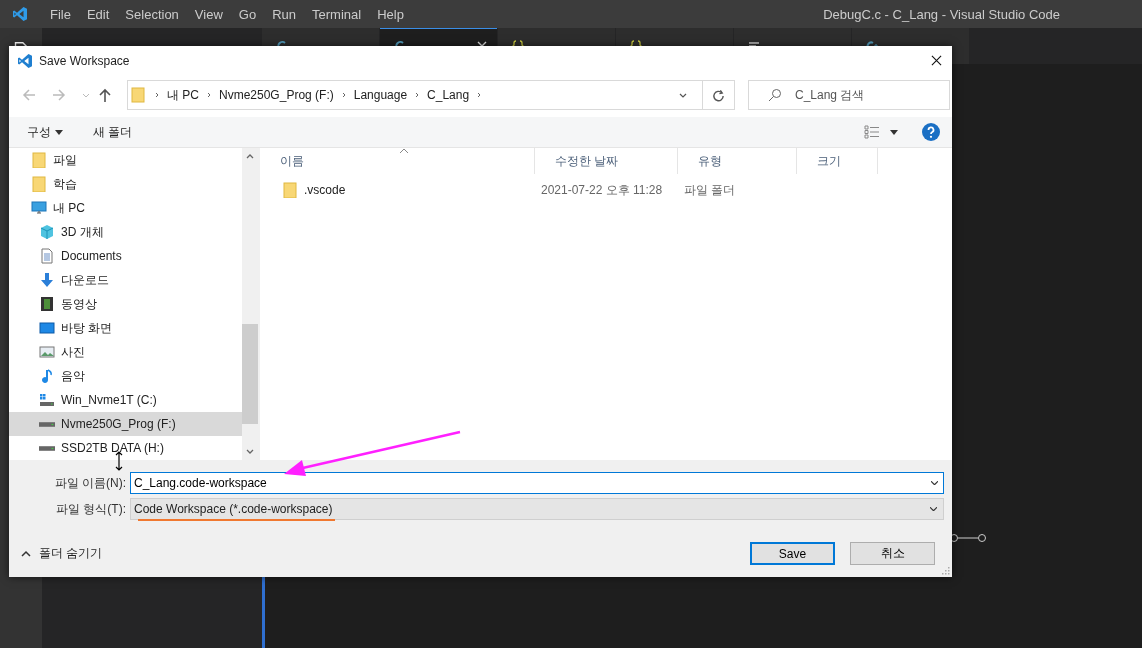 The image size is (1142, 648). What do you see at coordinates (105, 95) in the screenshot?
I see `up-arrow-icon` at bounding box center [105, 95].